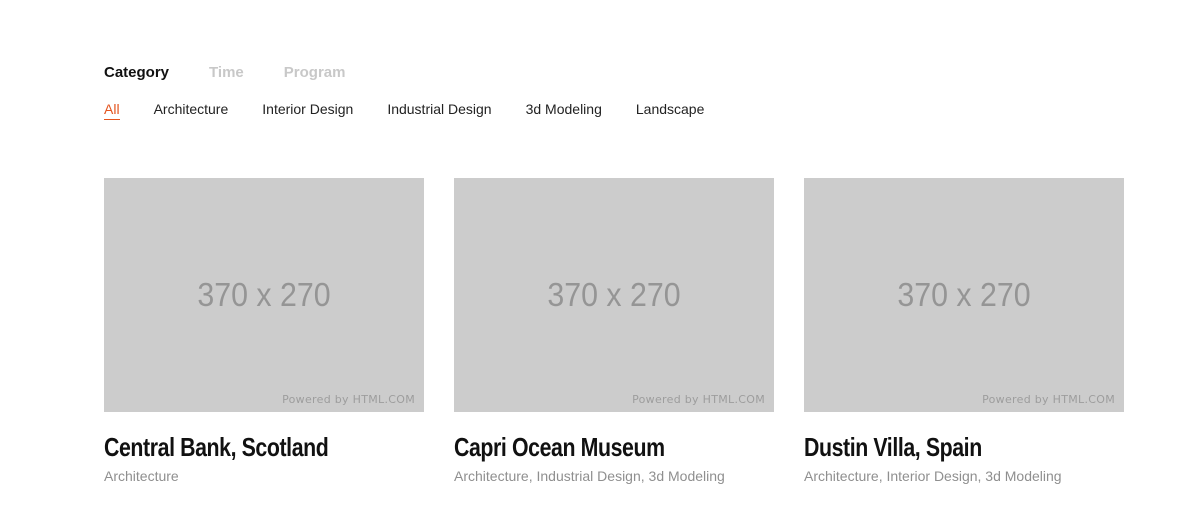 The height and width of the screenshot is (528, 1200). Describe the element at coordinates (935, 447) in the screenshot. I see `project-title: Dustin Villa, Spain` at that location.